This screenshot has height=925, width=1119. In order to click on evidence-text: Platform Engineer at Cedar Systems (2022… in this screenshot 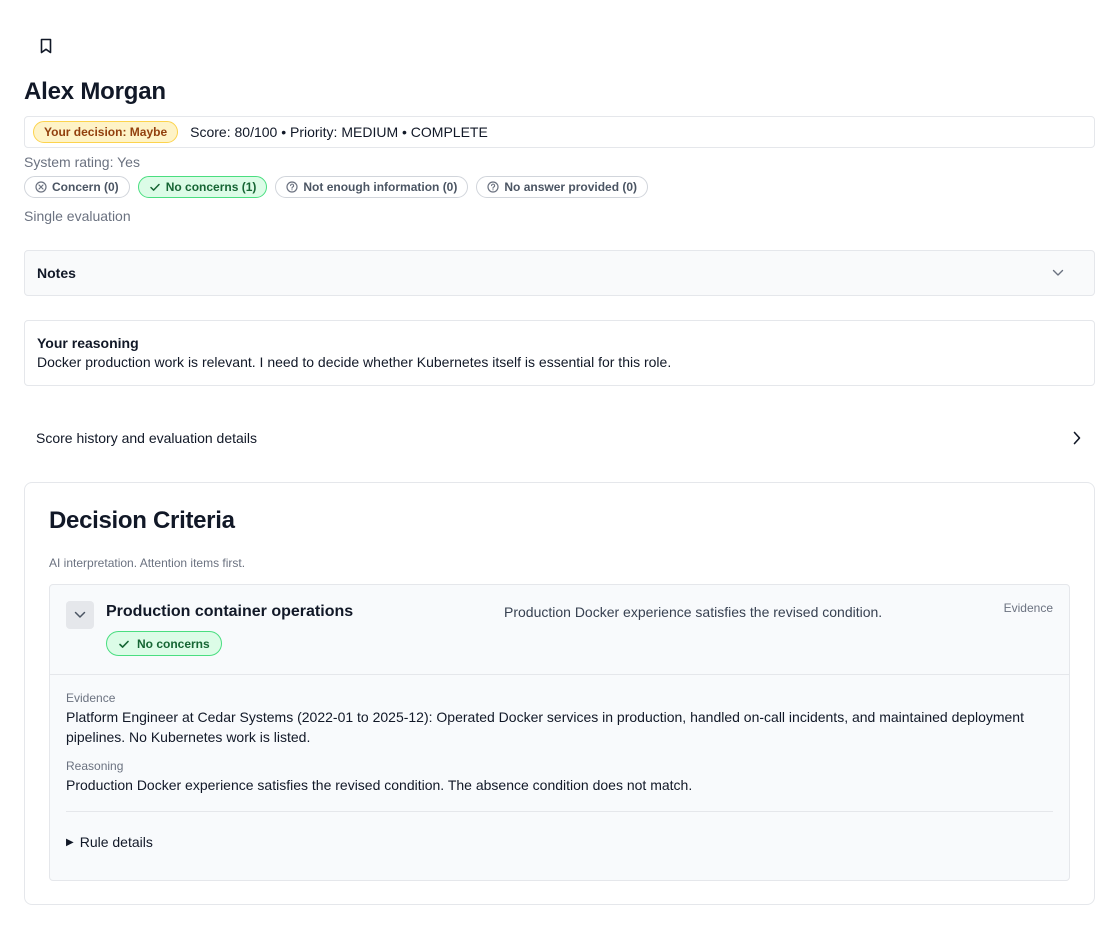, I will do `click(545, 727)`.